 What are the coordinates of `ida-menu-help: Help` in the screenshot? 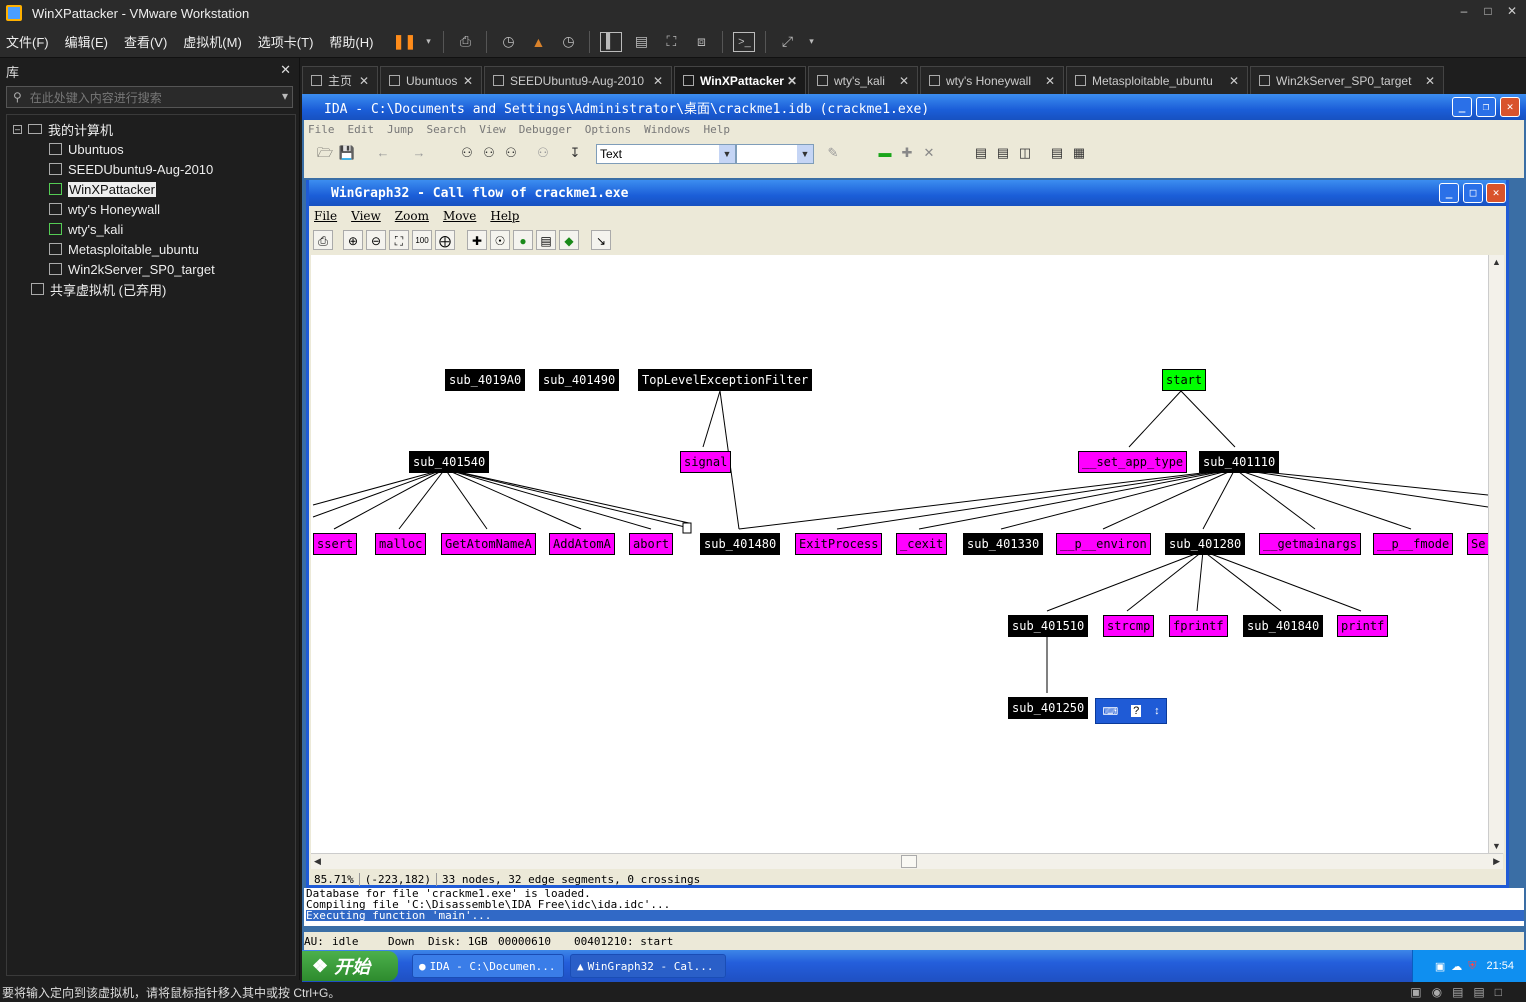 It's located at (716, 129).